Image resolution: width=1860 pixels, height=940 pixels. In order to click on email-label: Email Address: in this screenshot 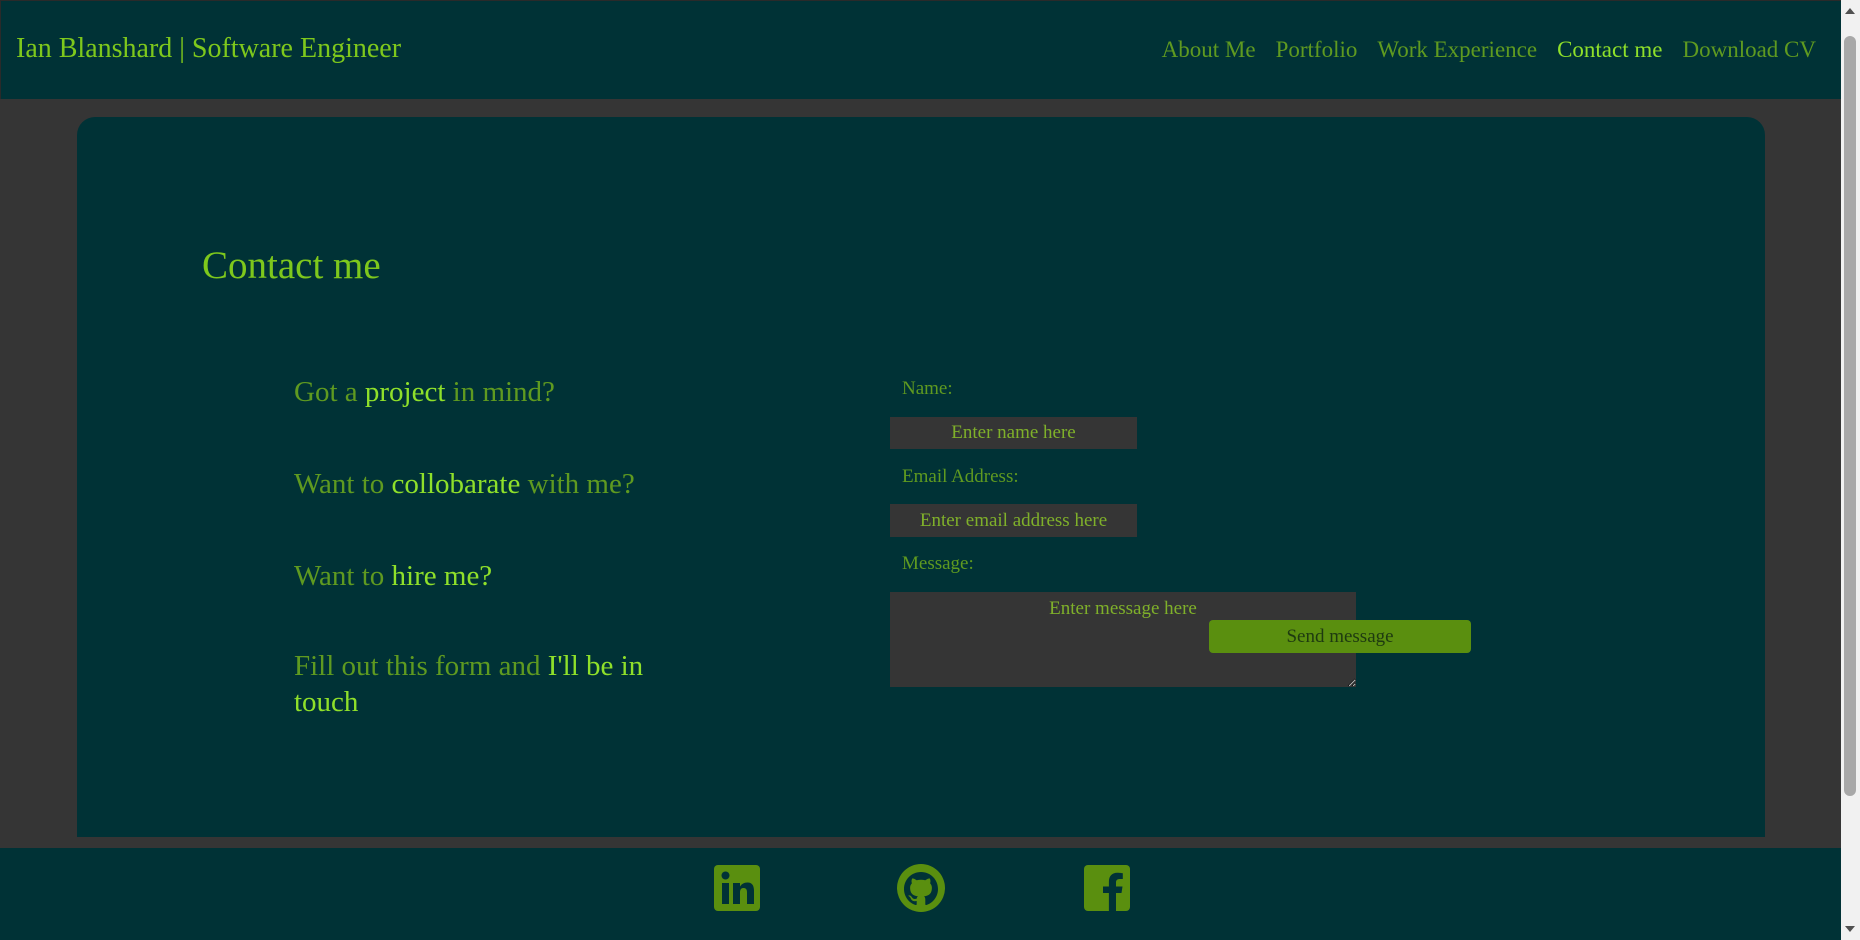, I will do `click(960, 476)`.